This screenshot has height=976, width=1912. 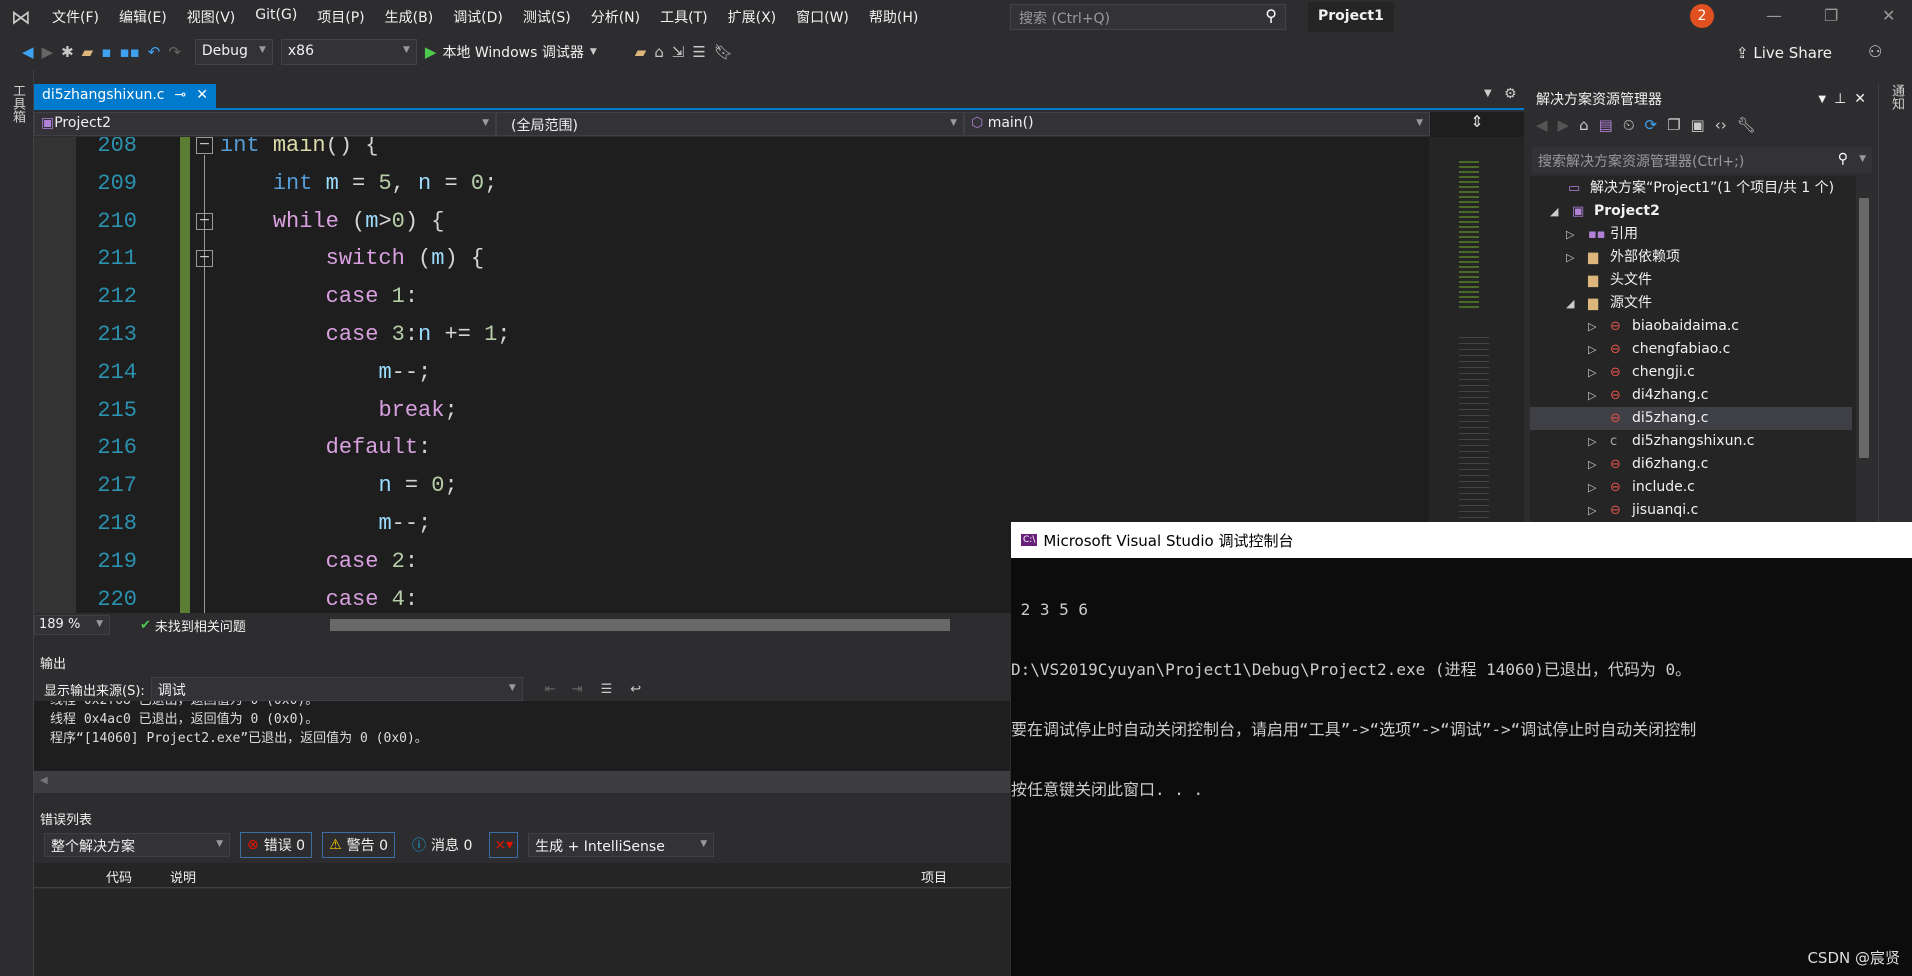 What do you see at coordinates (1691, 326) in the screenshot?
I see `solution-tree-item: ▷ ⊖ biaobaidaima.c` at bounding box center [1691, 326].